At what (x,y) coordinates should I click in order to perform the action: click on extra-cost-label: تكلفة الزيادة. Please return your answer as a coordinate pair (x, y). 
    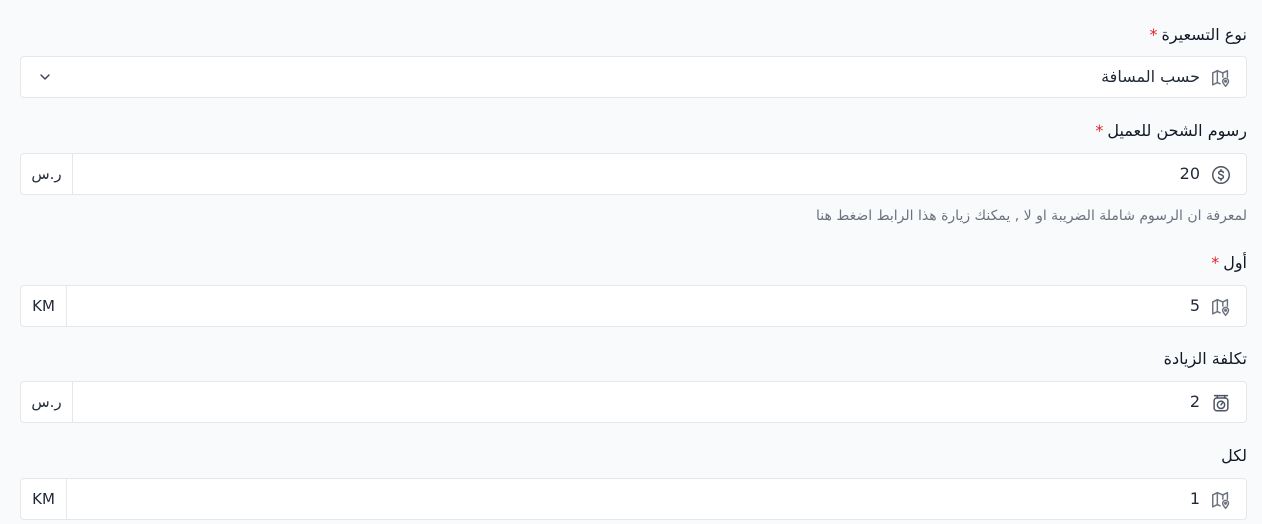
    Looking at the image, I should click on (1205, 359).